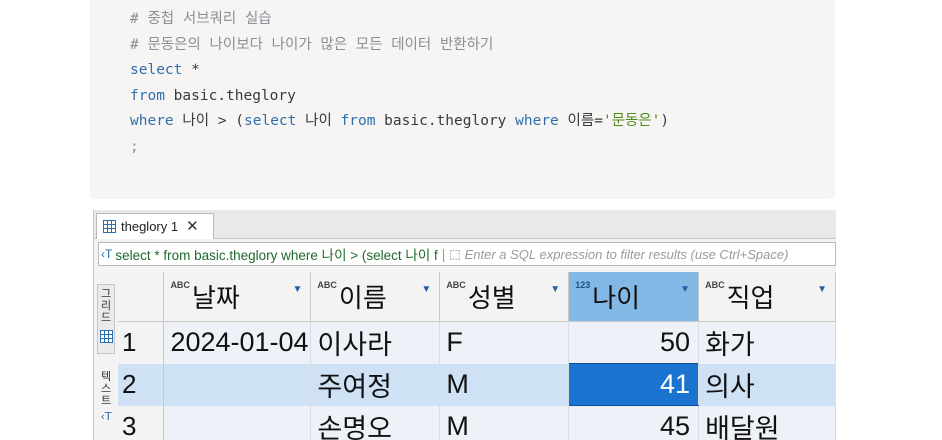 The image size is (942, 440). Describe the element at coordinates (141, 384) in the screenshot. I see `row-number: 2` at that location.